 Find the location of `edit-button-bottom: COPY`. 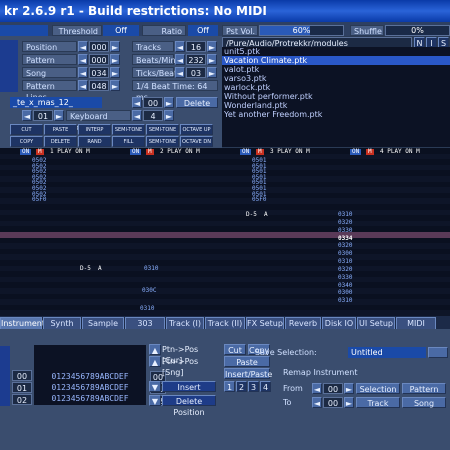

edit-button-bottom: COPY is located at coordinates (26, 141).